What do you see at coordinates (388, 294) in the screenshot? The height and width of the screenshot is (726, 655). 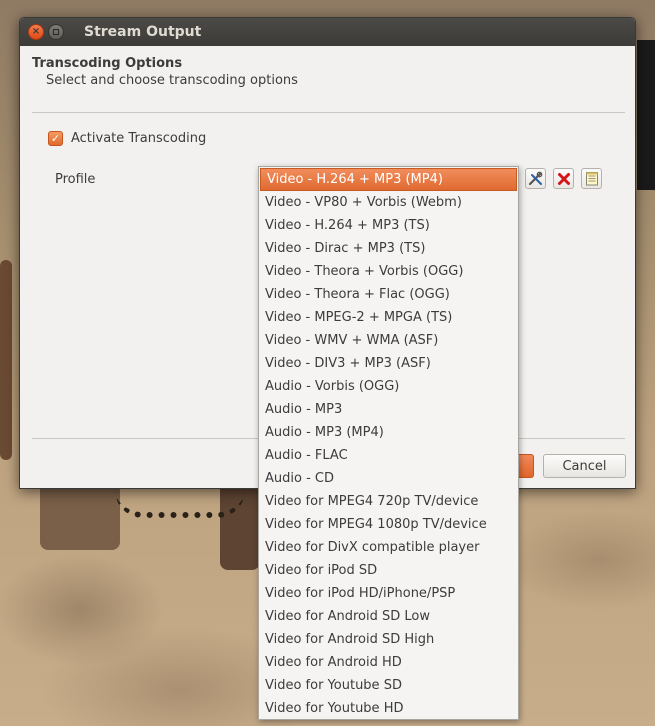 I see `profile-option: Video - Theora + Flac (OGG)` at bounding box center [388, 294].